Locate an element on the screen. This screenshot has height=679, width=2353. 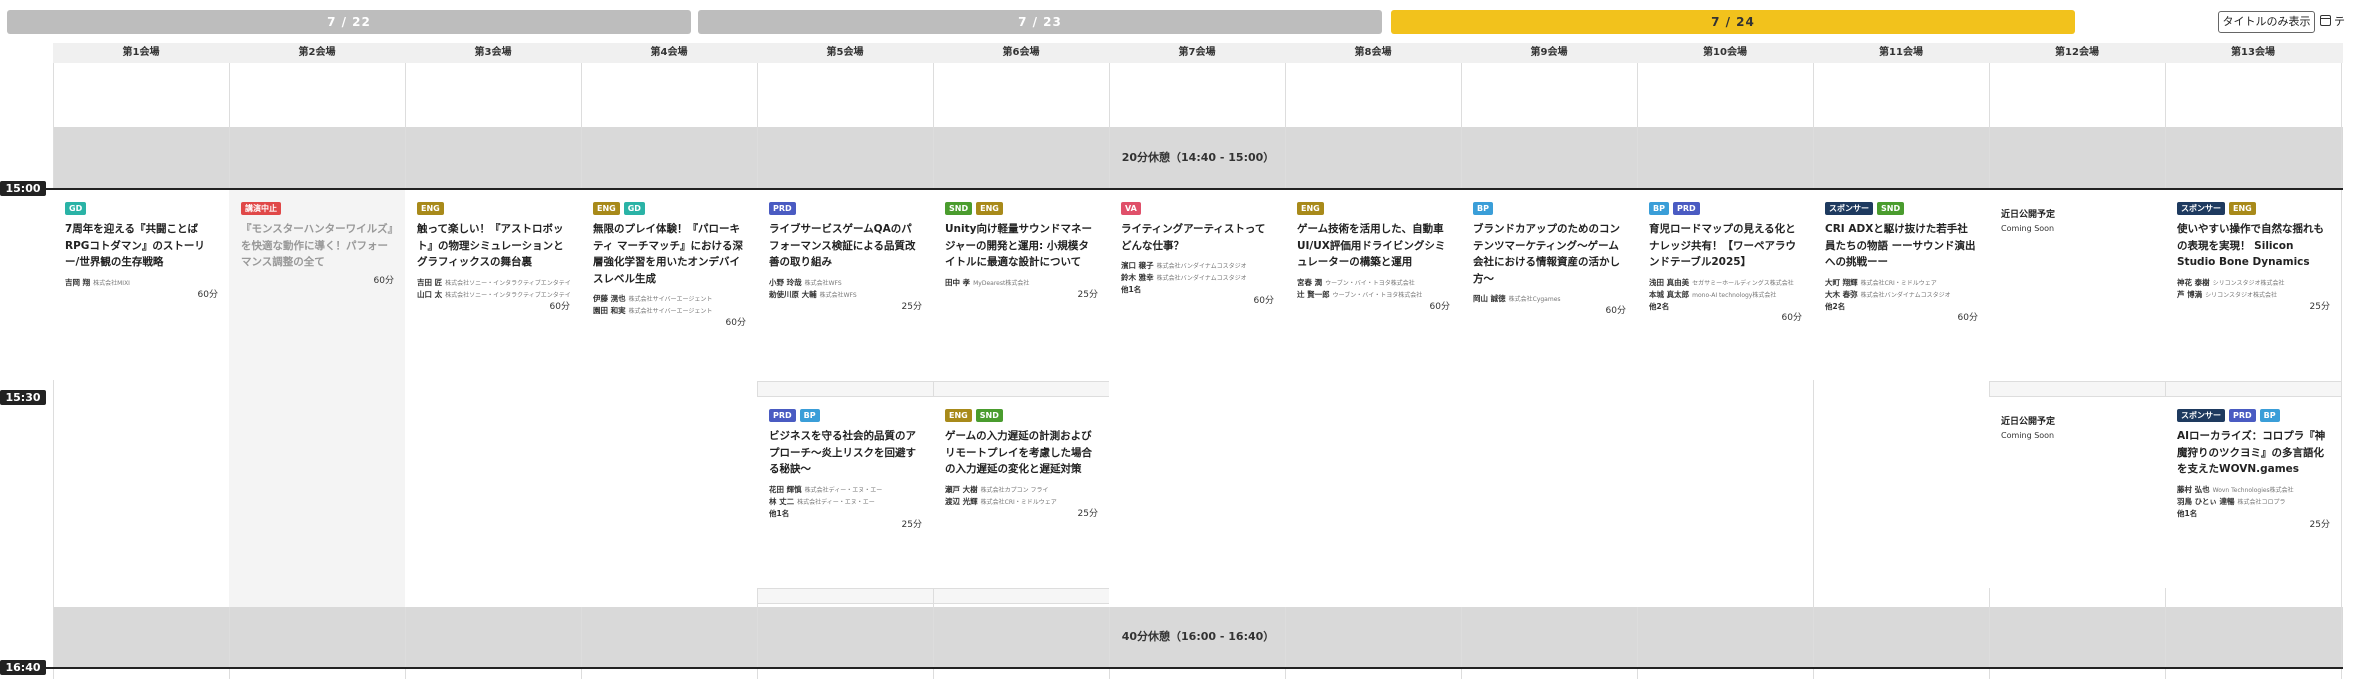
speaker-org: ウーブン・バイ・トヨタ株式会社 is located at coordinates (1370, 283).